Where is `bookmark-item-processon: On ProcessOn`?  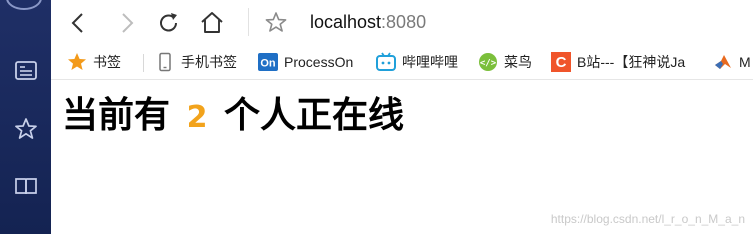 bookmark-item-processon: On ProcessOn is located at coordinates (305, 62).